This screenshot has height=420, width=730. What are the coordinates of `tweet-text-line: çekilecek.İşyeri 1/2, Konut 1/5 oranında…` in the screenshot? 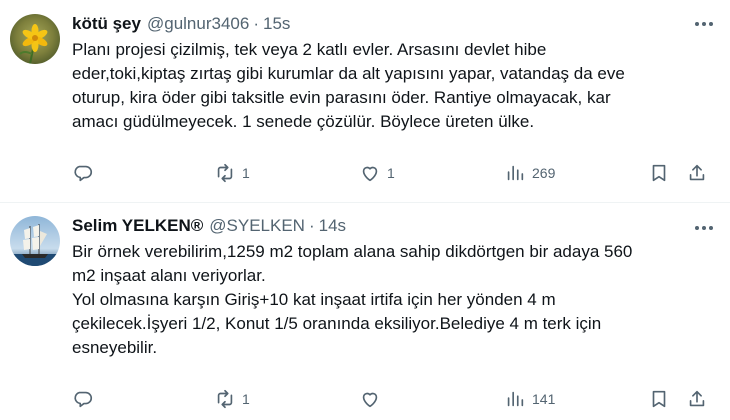 It's located at (337, 323).